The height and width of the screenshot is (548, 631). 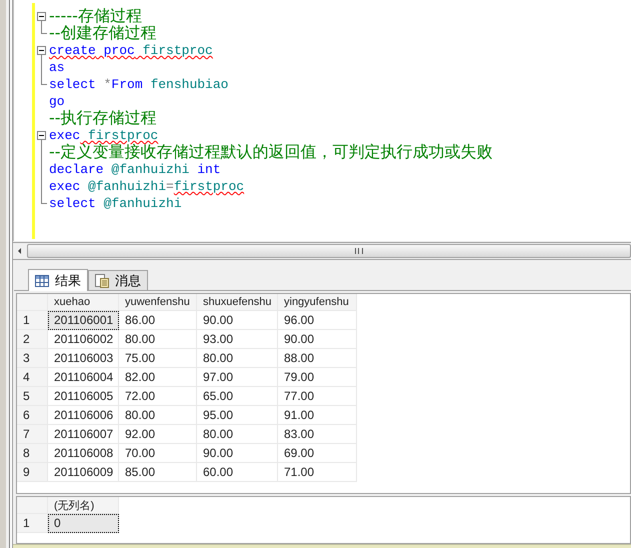 What do you see at coordinates (138, 84) in the screenshot?
I see `code-line: select *From fenshubiao` at bounding box center [138, 84].